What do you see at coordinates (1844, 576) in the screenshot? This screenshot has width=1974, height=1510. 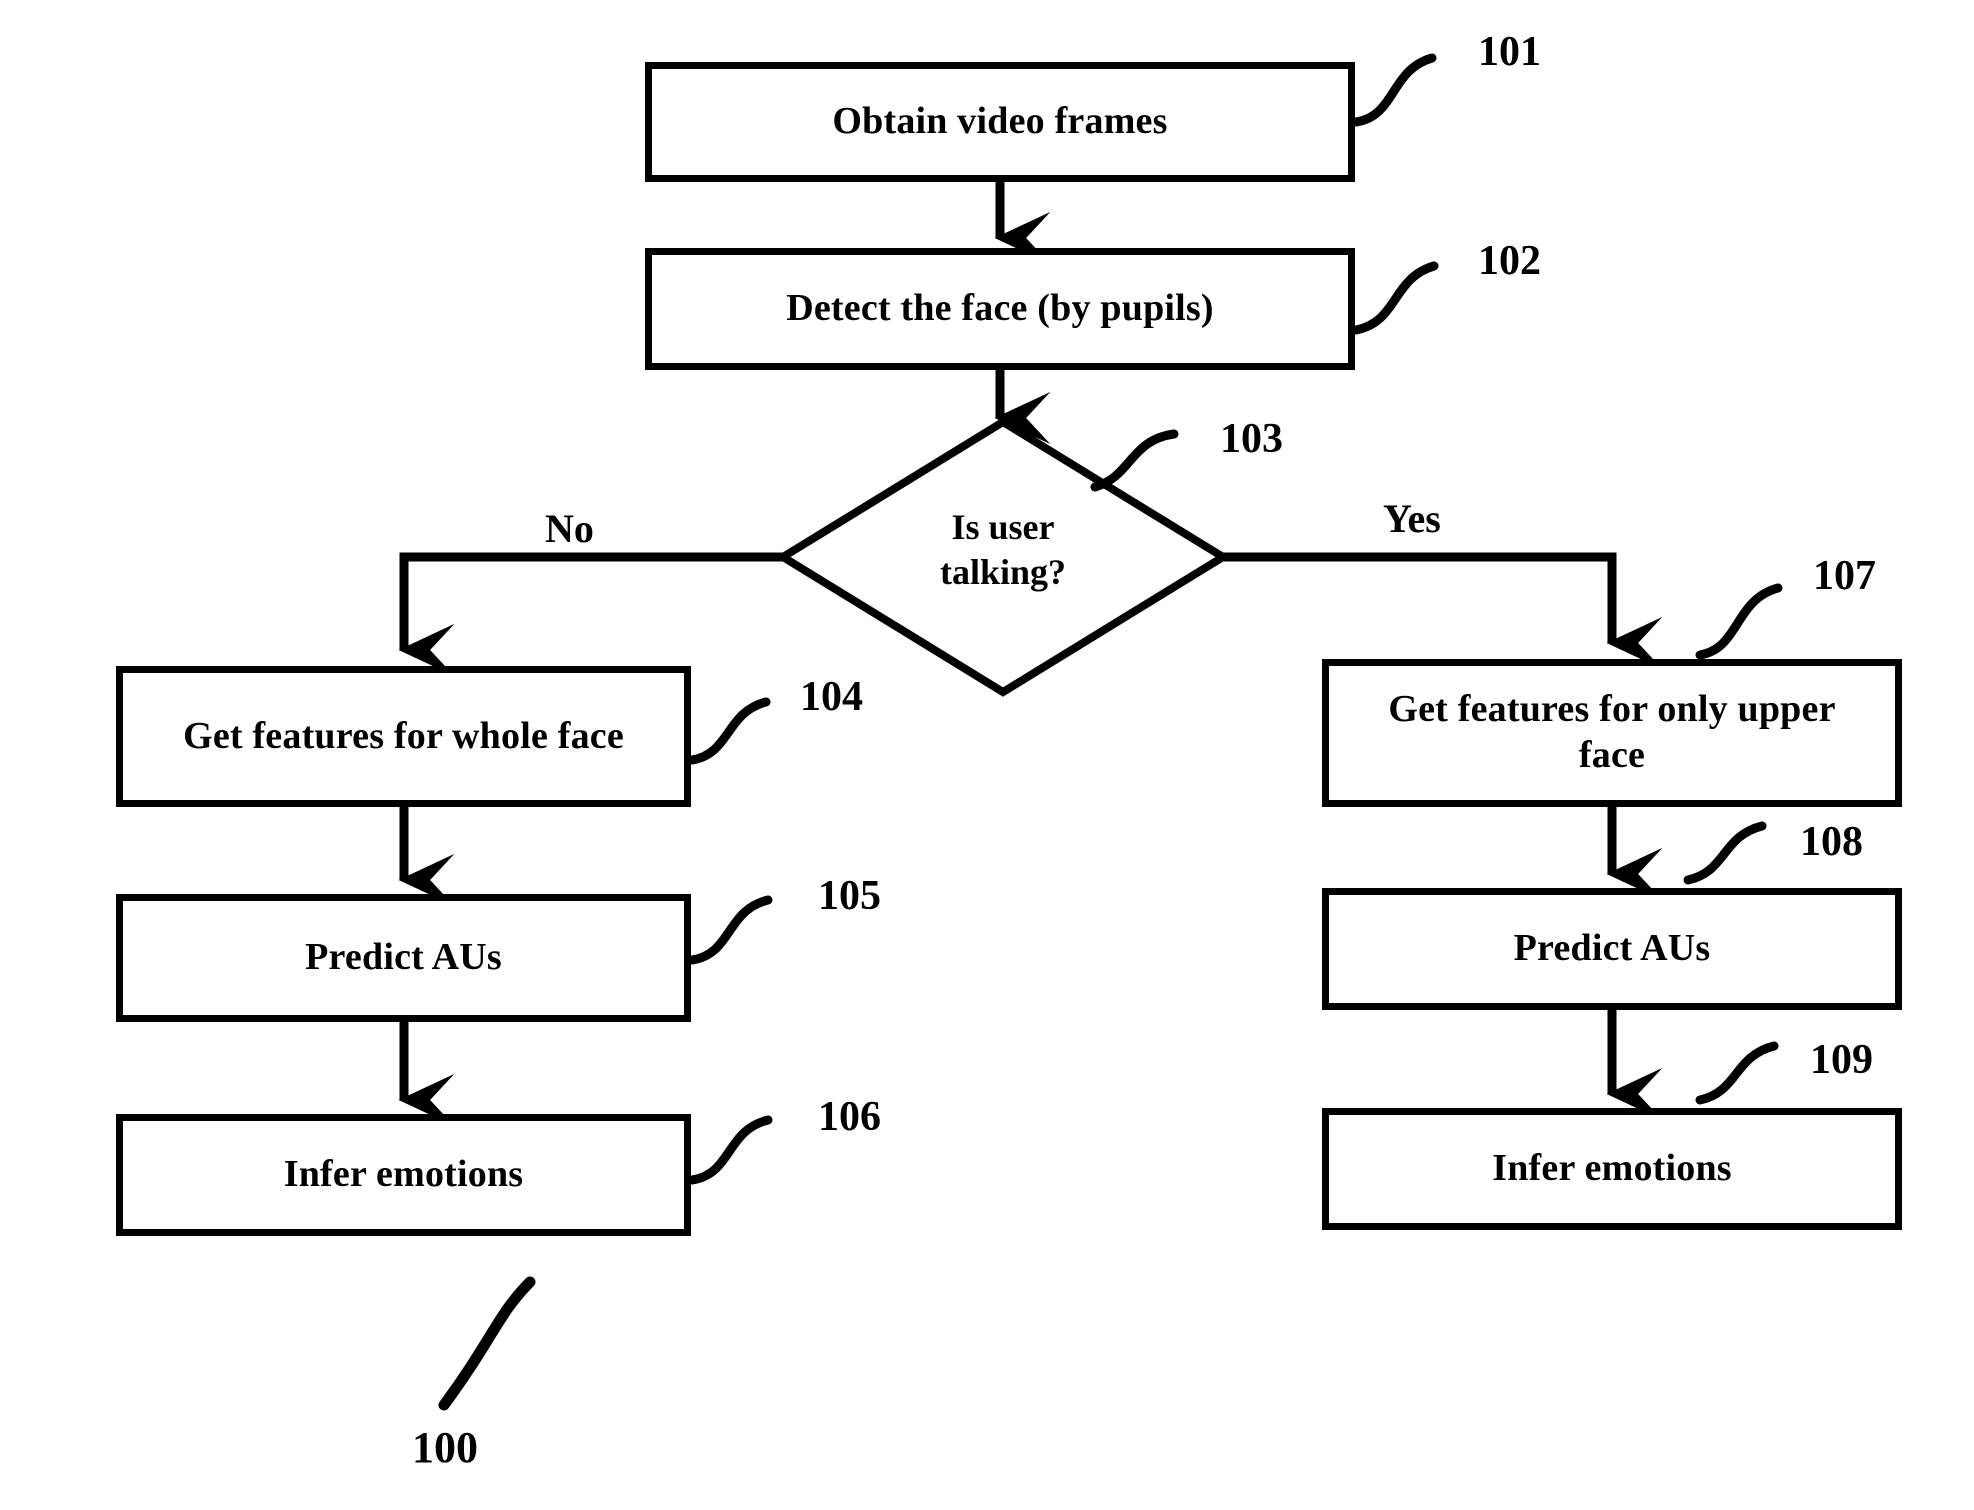 I see `reference-label-107: 107` at bounding box center [1844, 576].